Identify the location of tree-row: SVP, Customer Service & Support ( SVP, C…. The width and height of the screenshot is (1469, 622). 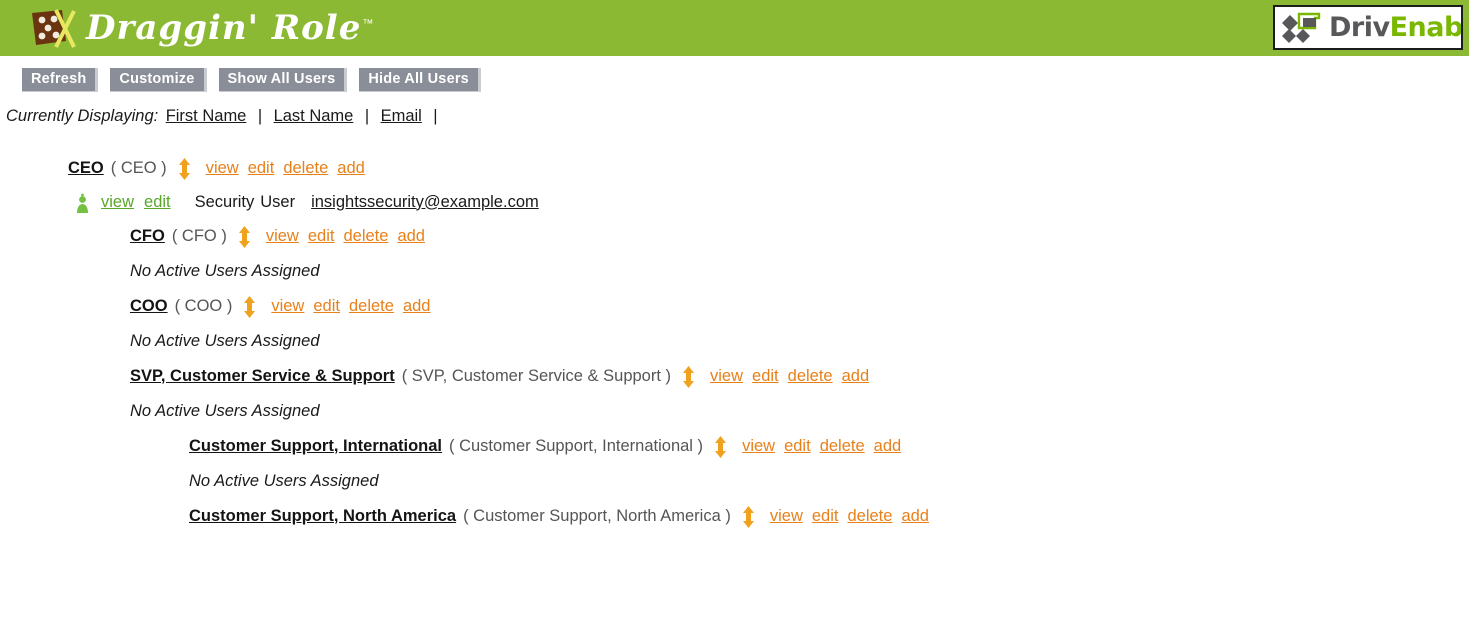
(734, 376).